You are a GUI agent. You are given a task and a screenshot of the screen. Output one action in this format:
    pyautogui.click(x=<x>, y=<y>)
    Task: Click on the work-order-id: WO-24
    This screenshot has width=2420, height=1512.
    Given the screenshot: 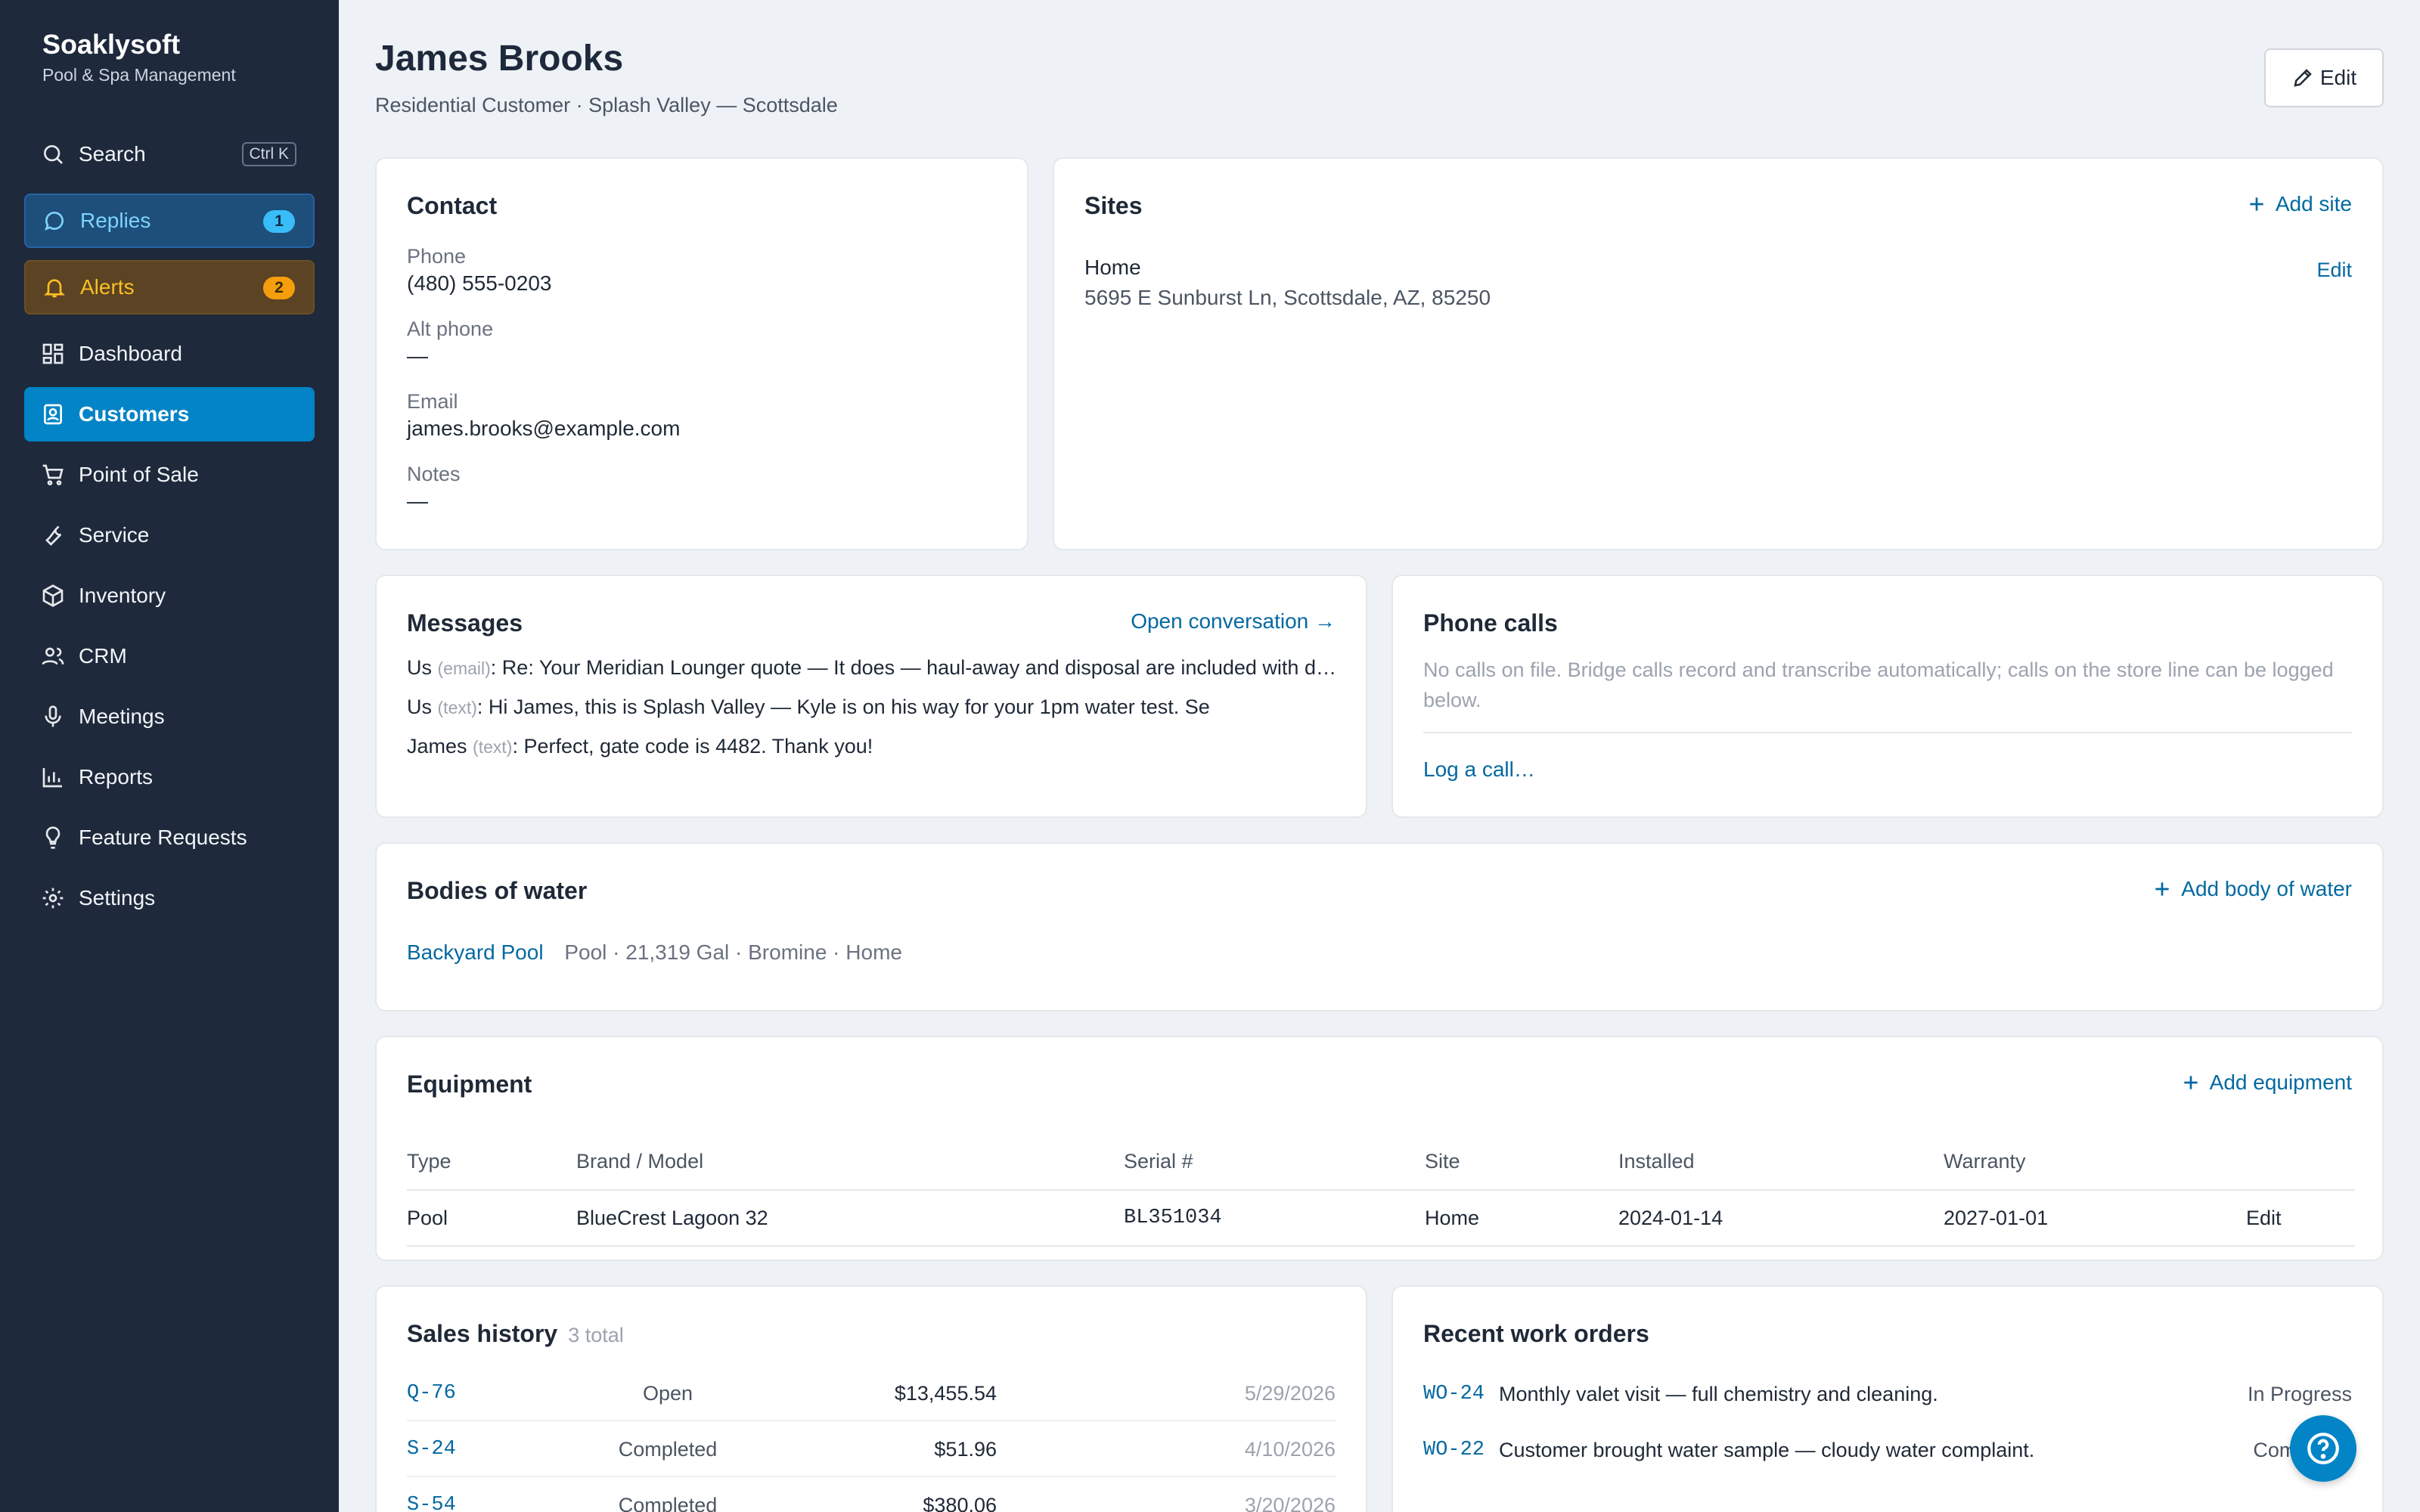 What is the action you would take?
    pyautogui.click(x=1461, y=1394)
    